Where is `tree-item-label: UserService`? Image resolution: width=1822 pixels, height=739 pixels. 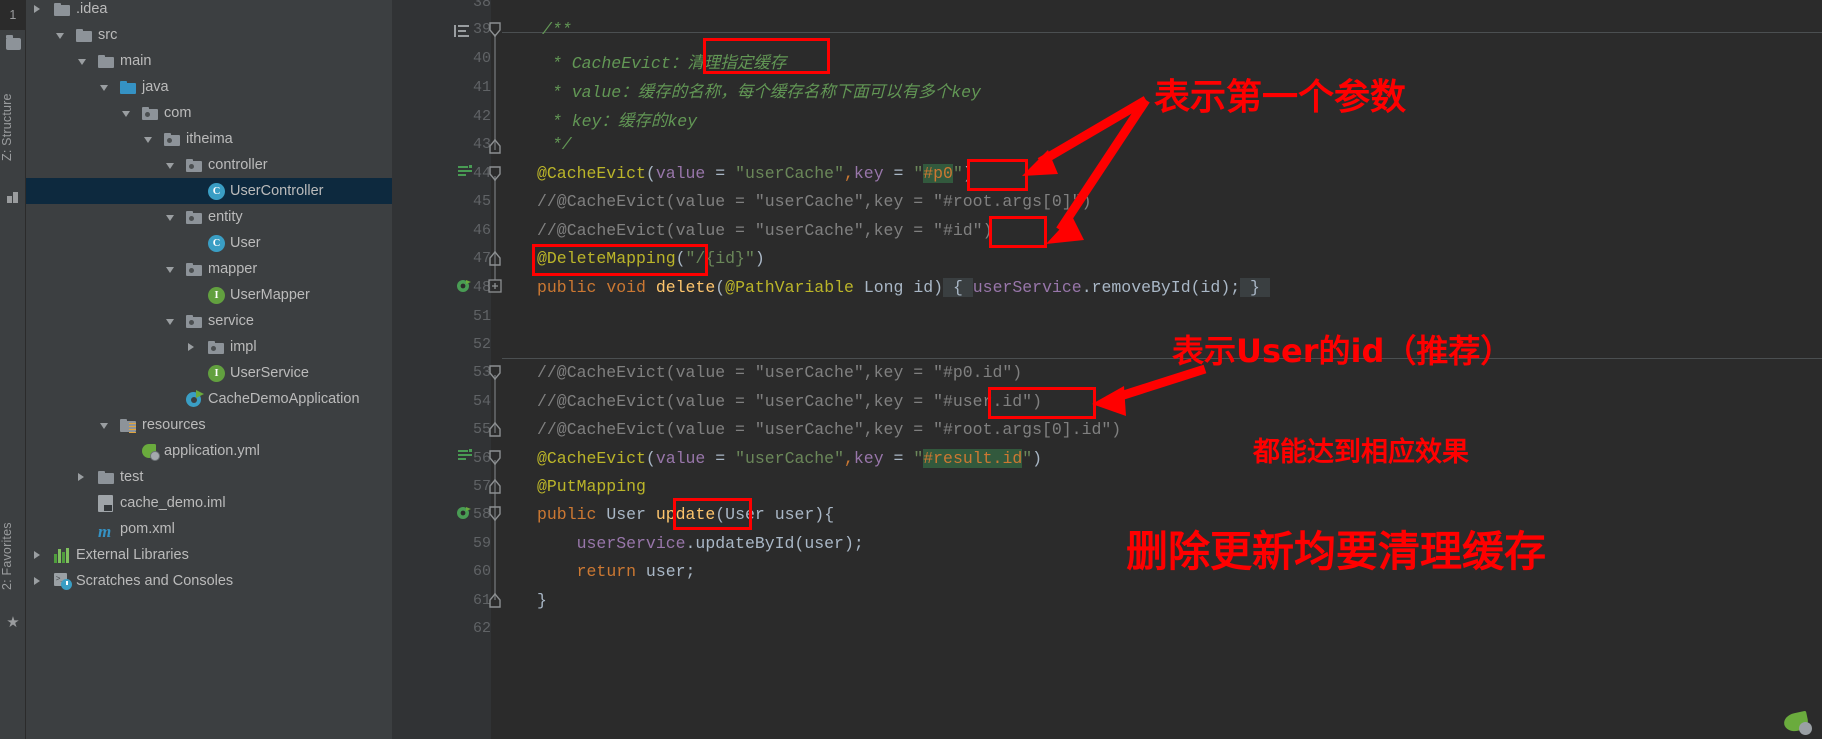 tree-item-label: UserService is located at coordinates (269, 373).